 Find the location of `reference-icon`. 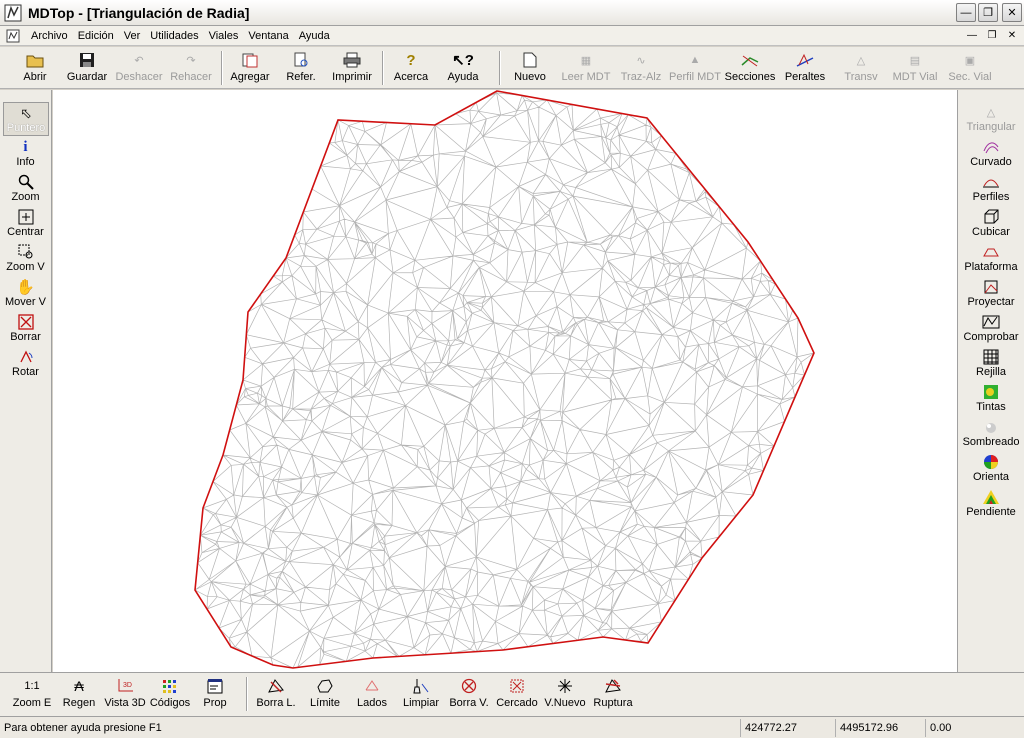

reference-icon is located at coordinates (301, 60).